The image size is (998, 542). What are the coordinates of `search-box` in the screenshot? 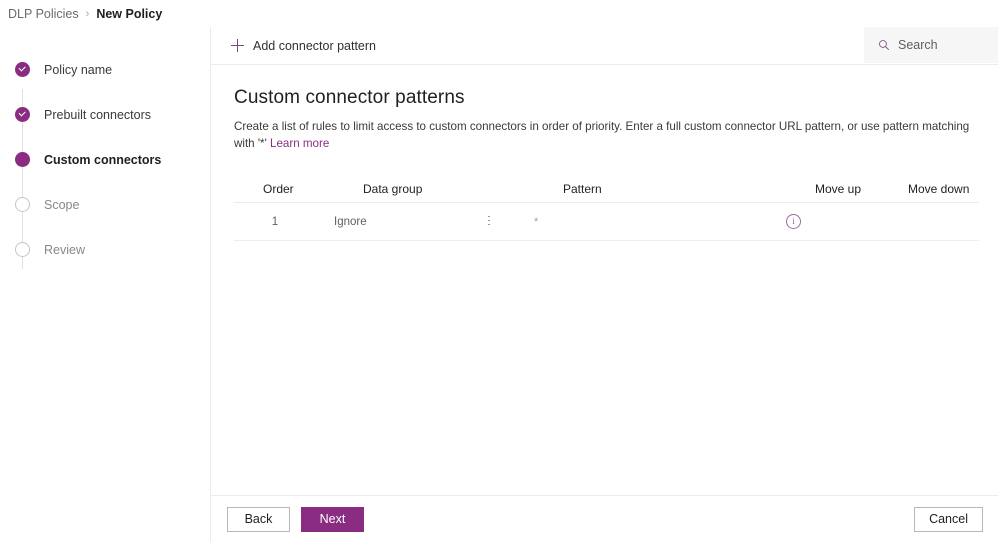 It's located at (931, 45).